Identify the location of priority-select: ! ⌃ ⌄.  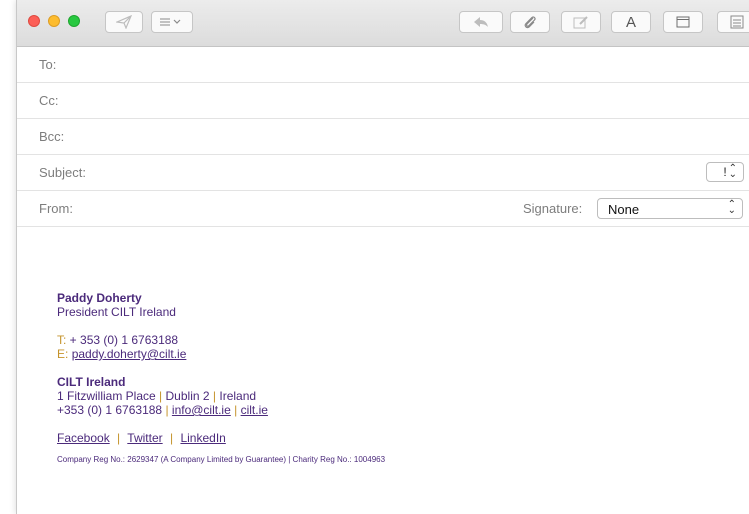
(725, 172).